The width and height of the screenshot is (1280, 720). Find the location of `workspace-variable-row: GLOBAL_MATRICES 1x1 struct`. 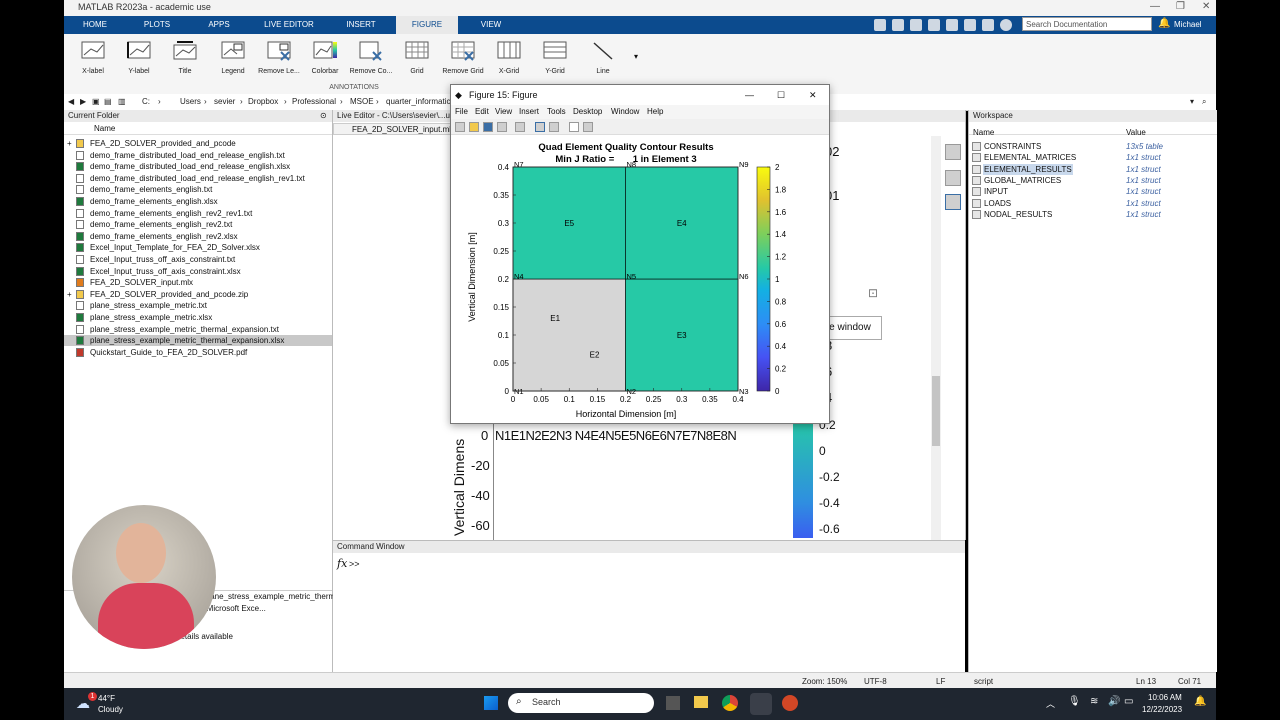

workspace-variable-row: GLOBAL_MATRICES 1x1 struct is located at coordinates (1093, 180).